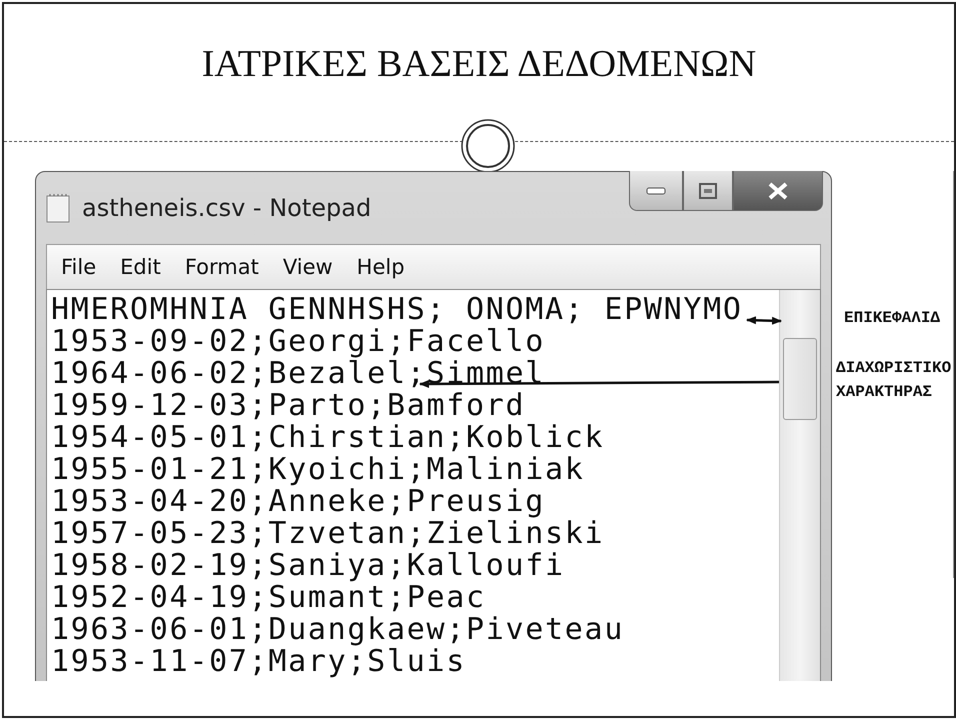  Describe the element at coordinates (258, 662) in the screenshot. I see `text-line: 1953-11-07;Mary;Sluis` at that location.